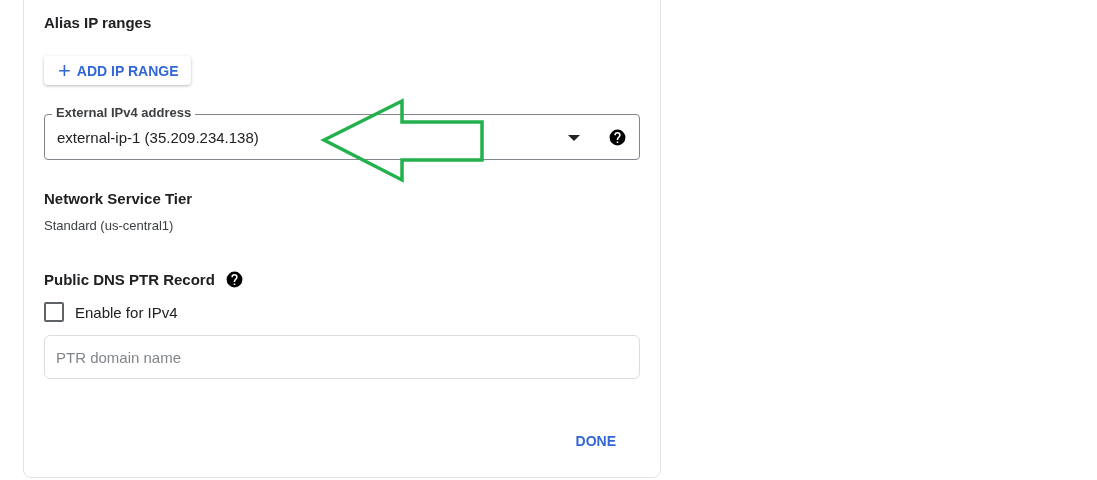 This screenshot has width=1097, height=480. What do you see at coordinates (98, 22) in the screenshot?
I see `section-title: Alias IP ranges` at bounding box center [98, 22].